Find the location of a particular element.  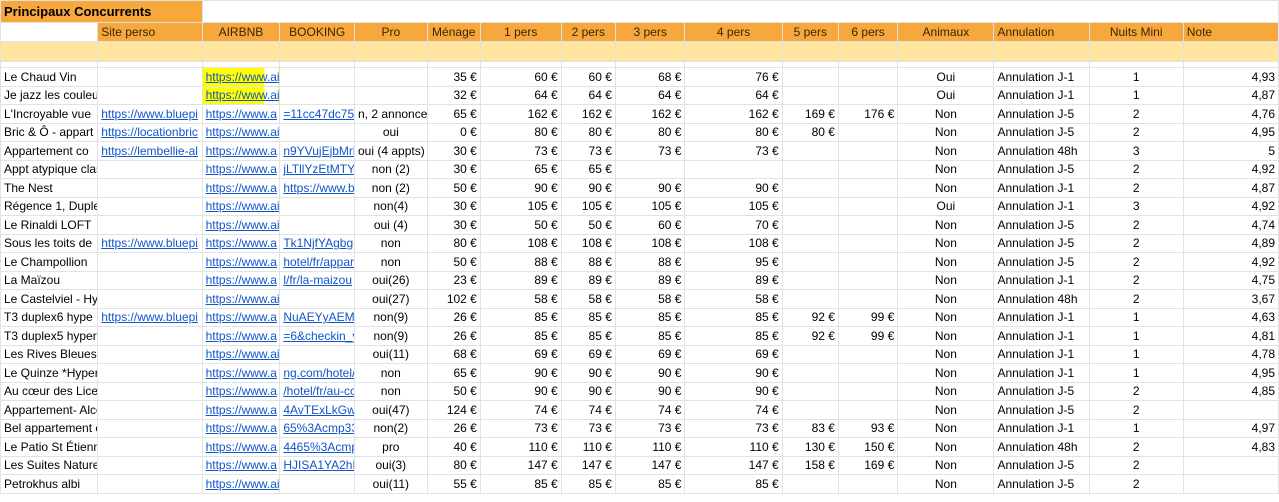

price-3-pers-cell: 73 € is located at coordinates (650, 428).